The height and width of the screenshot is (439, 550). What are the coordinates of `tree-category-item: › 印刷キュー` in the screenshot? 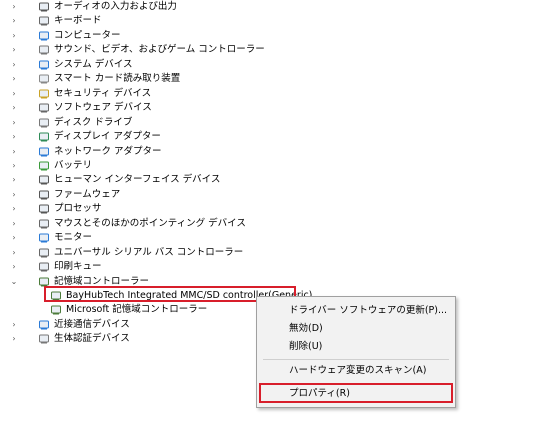 It's located at (275, 267).